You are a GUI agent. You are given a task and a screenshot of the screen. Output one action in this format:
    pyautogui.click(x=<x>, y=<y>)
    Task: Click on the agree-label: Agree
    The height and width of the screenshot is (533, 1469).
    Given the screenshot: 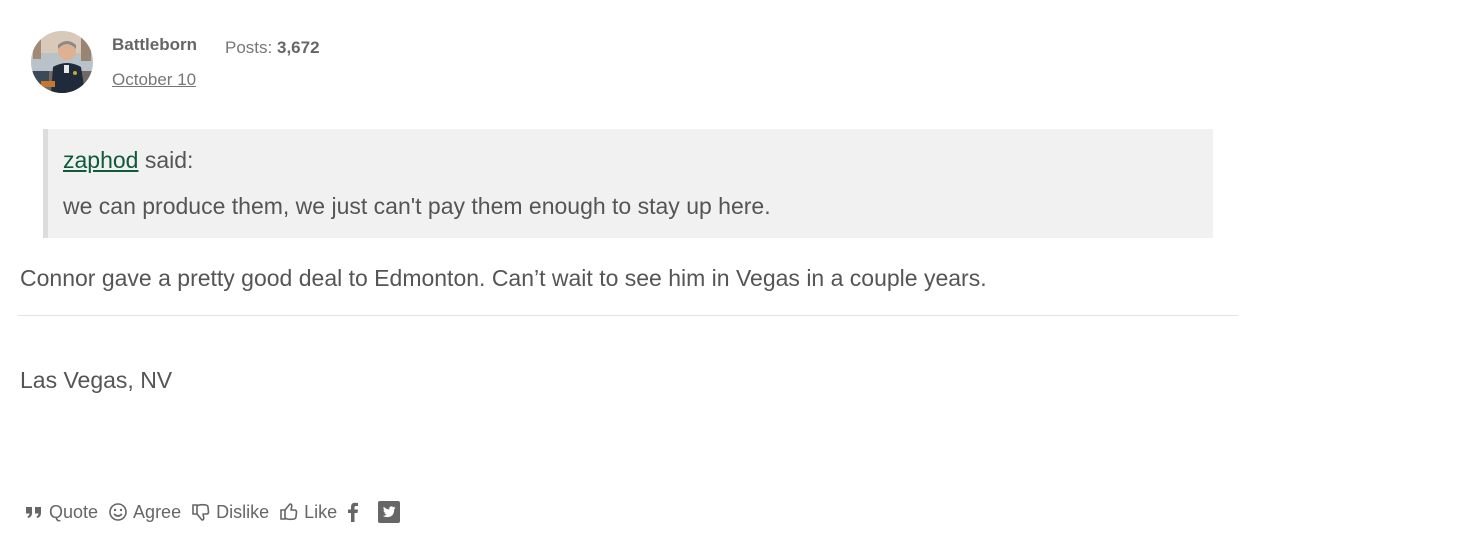 What is the action you would take?
    pyautogui.click(x=157, y=511)
    